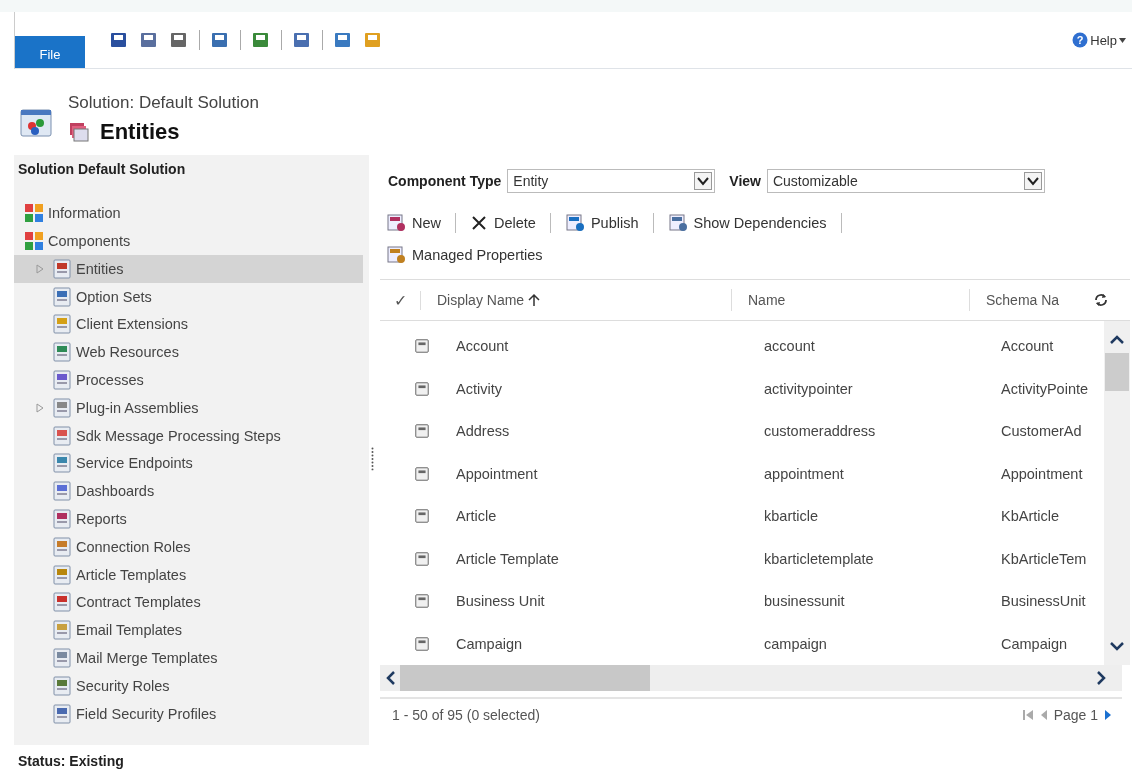 The height and width of the screenshot is (778, 1132). Describe the element at coordinates (192, 352) in the screenshot. I see `tree-item: Web Resources` at that location.